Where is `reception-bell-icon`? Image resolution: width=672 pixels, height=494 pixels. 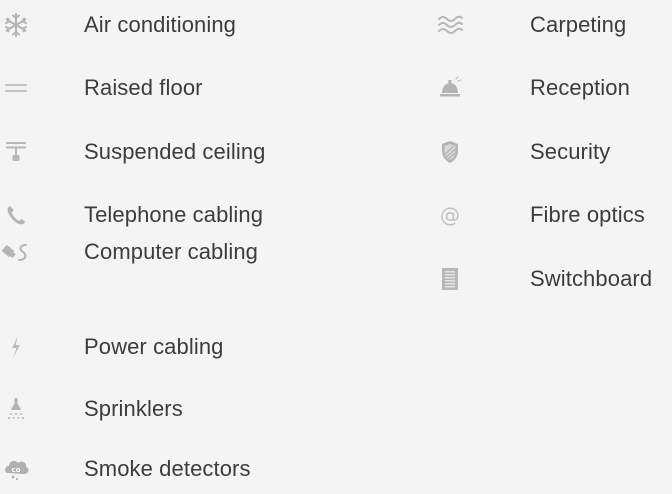
reception-bell-icon is located at coordinates (450, 88).